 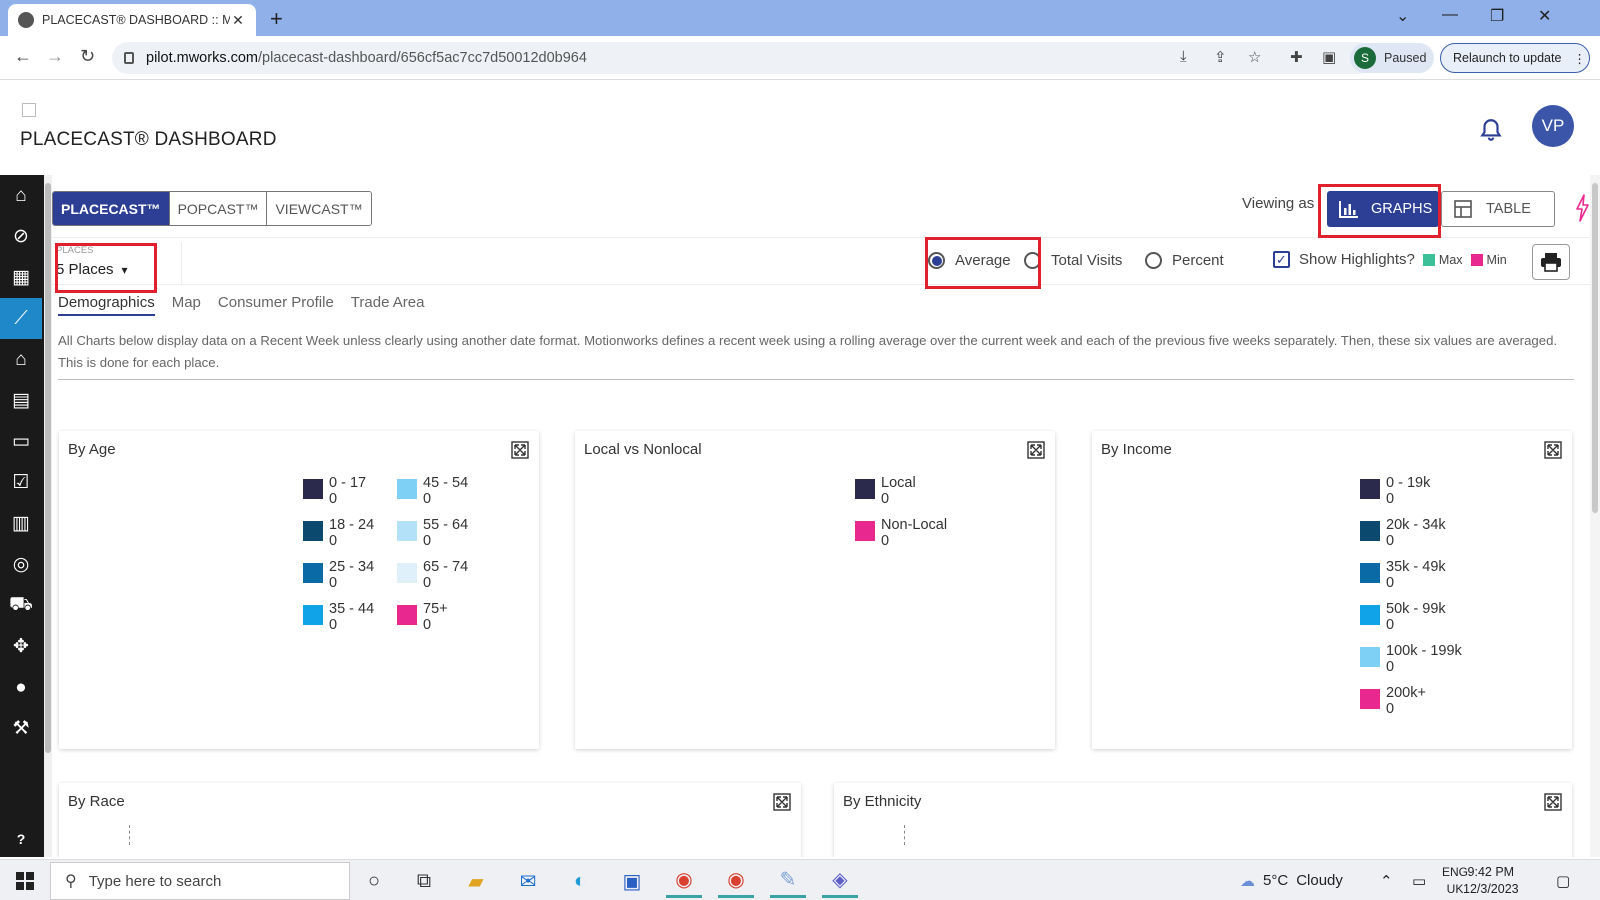 What do you see at coordinates (1595, 516) in the screenshot?
I see `main-scrollbar` at bounding box center [1595, 516].